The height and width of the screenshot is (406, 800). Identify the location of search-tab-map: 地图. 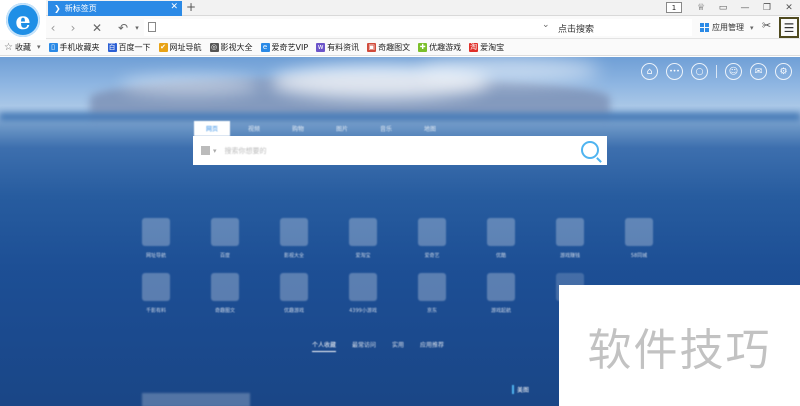
(430, 128).